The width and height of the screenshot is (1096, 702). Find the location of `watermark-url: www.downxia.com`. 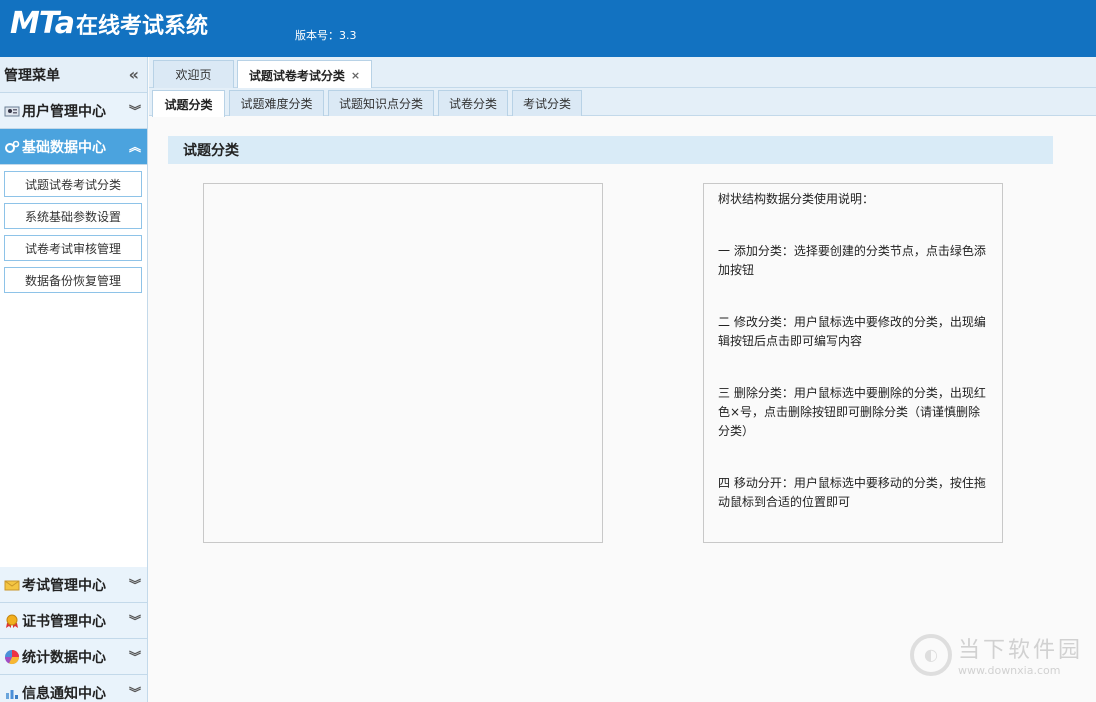

watermark-url: www.downxia.com is located at coordinates (1009, 670).